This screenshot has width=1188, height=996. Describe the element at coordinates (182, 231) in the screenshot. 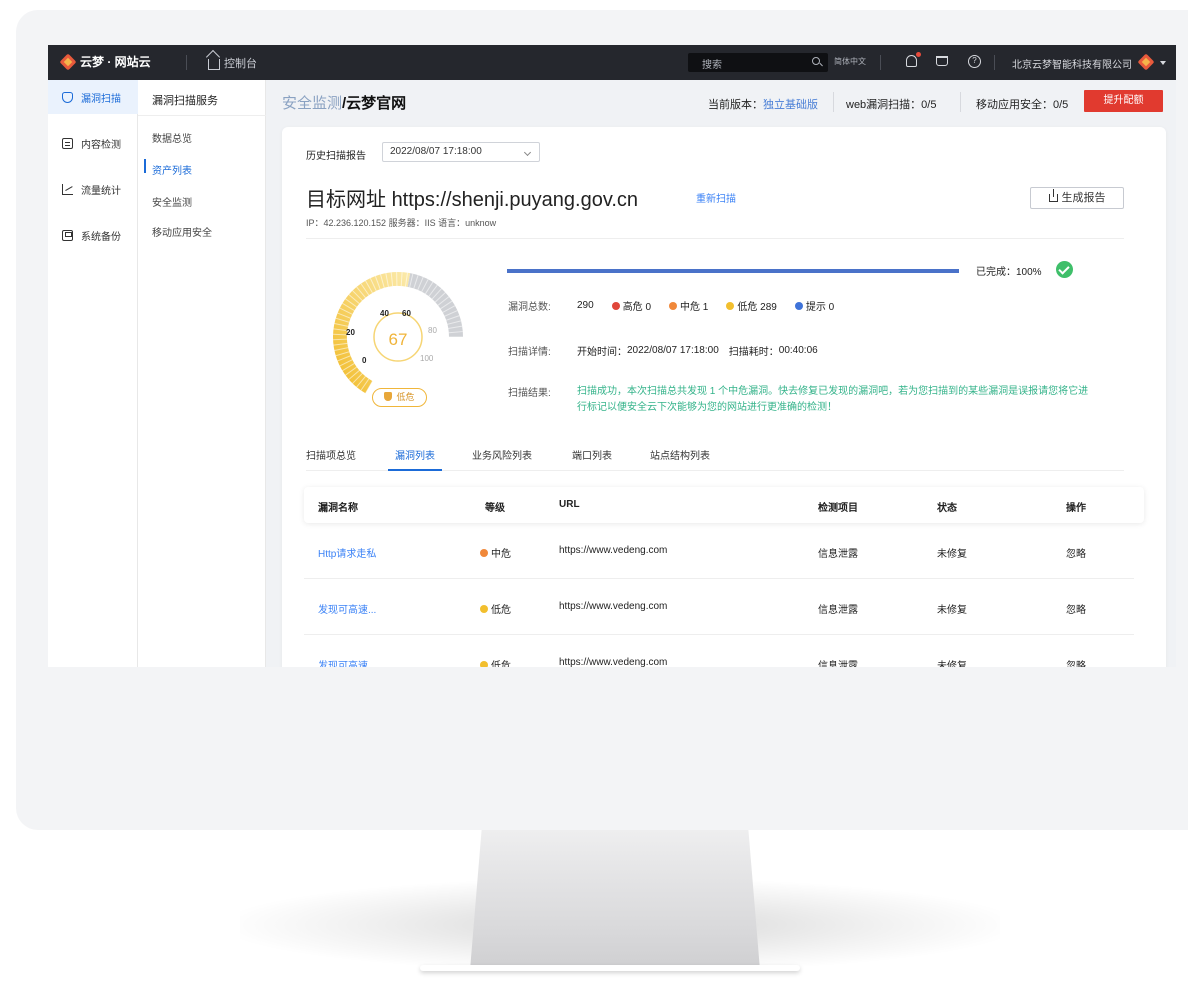

I see `submenu-item-mobile-security: 移动应用安全` at that location.